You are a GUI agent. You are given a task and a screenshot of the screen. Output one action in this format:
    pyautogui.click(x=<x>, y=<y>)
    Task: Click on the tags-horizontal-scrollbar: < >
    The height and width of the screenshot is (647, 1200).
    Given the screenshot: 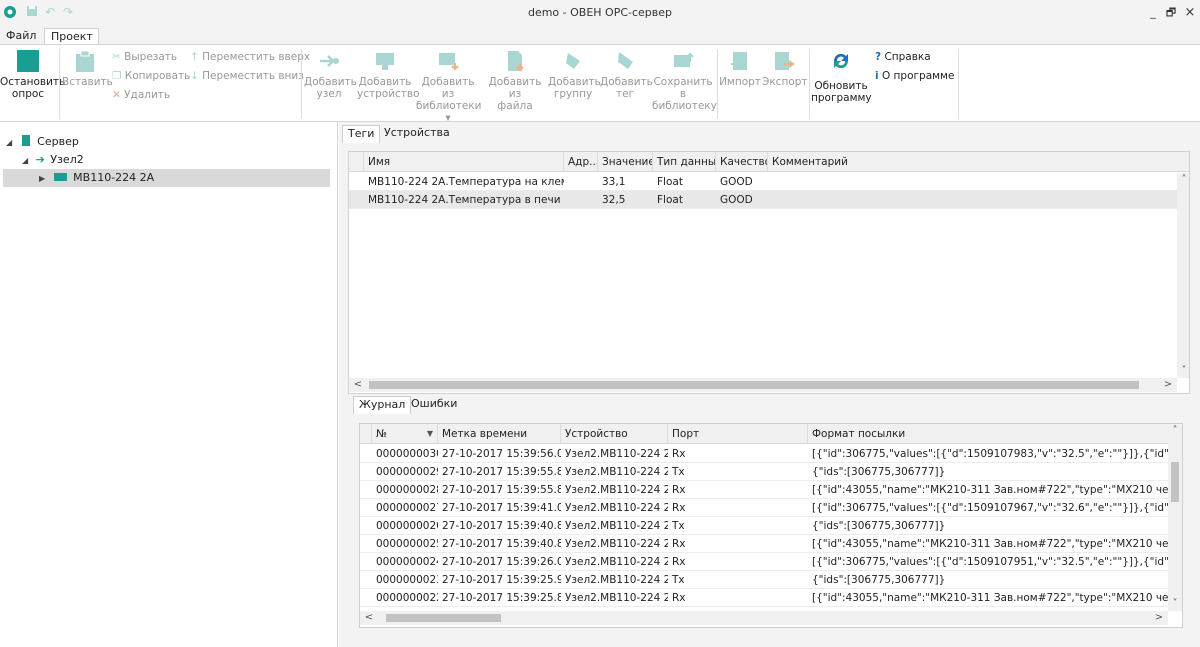 What is the action you would take?
    pyautogui.click(x=763, y=385)
    